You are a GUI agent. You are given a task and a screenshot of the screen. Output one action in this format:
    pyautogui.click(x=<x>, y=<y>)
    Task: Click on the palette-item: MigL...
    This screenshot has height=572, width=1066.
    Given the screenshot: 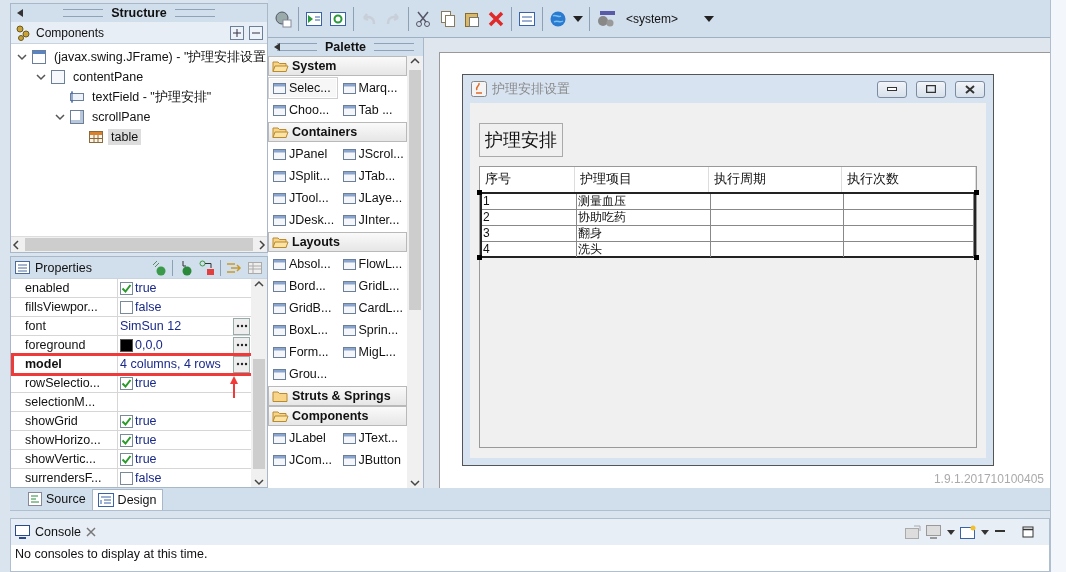 What is the action you would take?
    pyautogui.click(x=372, y=352)
    